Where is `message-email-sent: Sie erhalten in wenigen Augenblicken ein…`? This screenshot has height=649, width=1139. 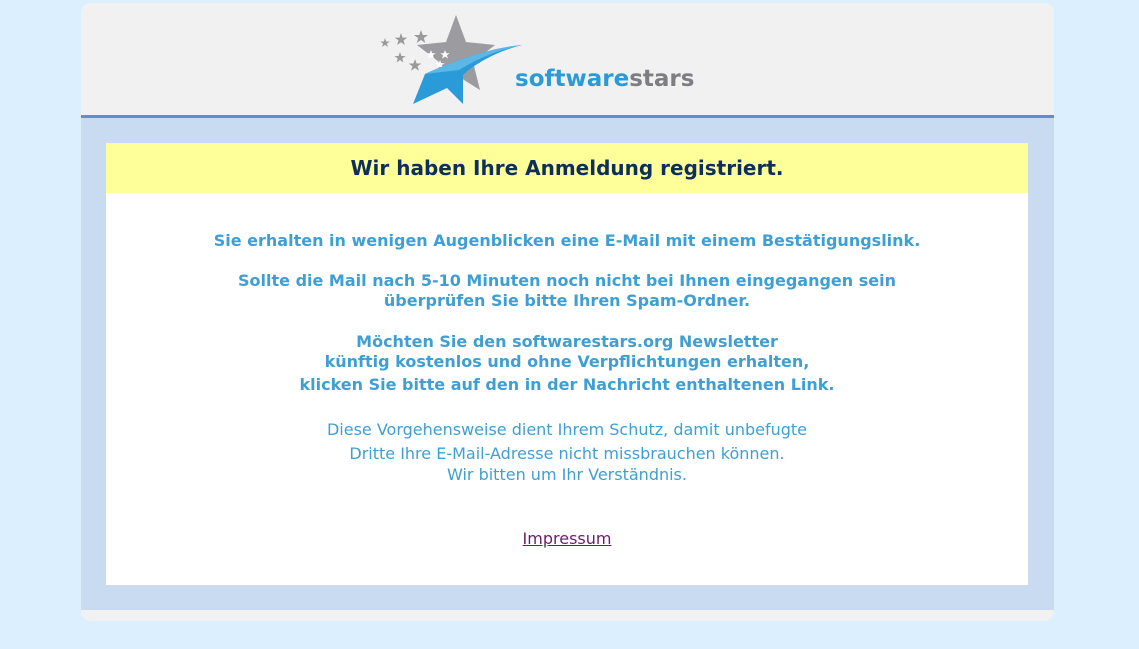
message-email-sent: Sie erhalten in wenigen Augenblicken ein… is located at coordinates (567, 240).